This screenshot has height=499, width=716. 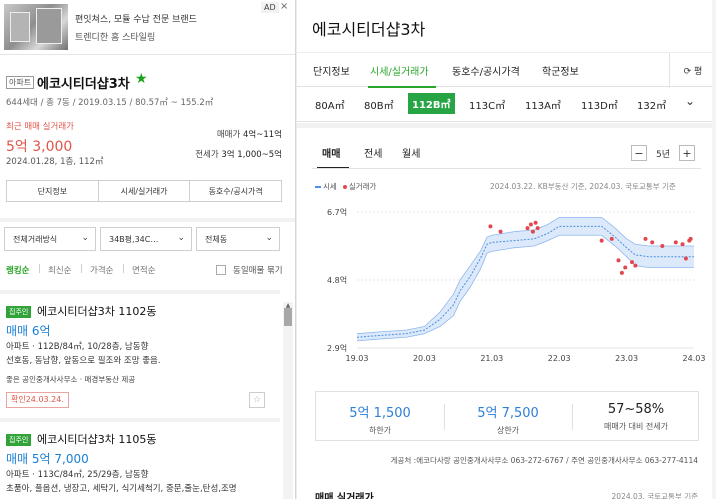 What do you see at coordinates (20, 82) in the screenshot?
I see `property-type-badge: 아파트` at bounding box center [20, 82].